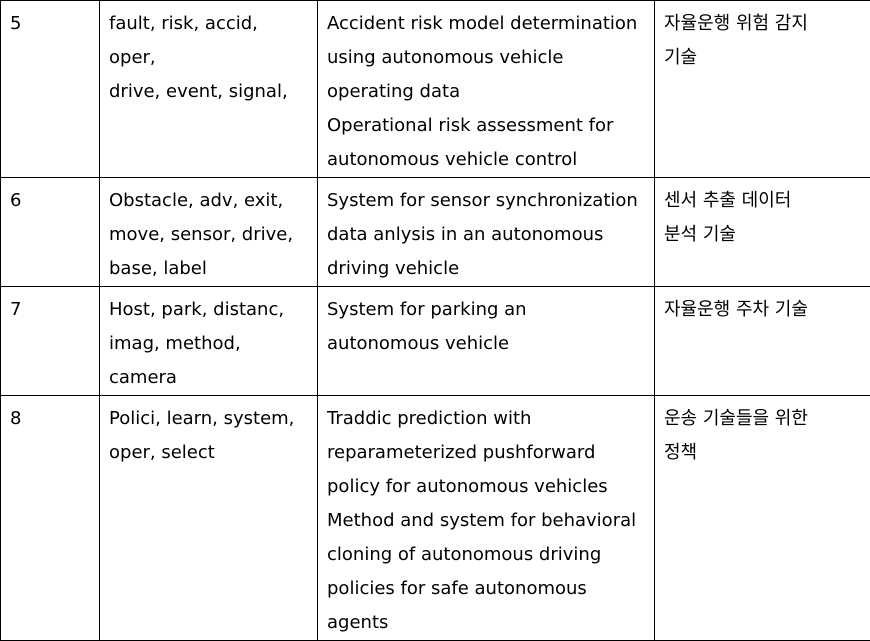  I want to click on keywords-cell: Polici, learn, system, oper, select, so click(209, 518).